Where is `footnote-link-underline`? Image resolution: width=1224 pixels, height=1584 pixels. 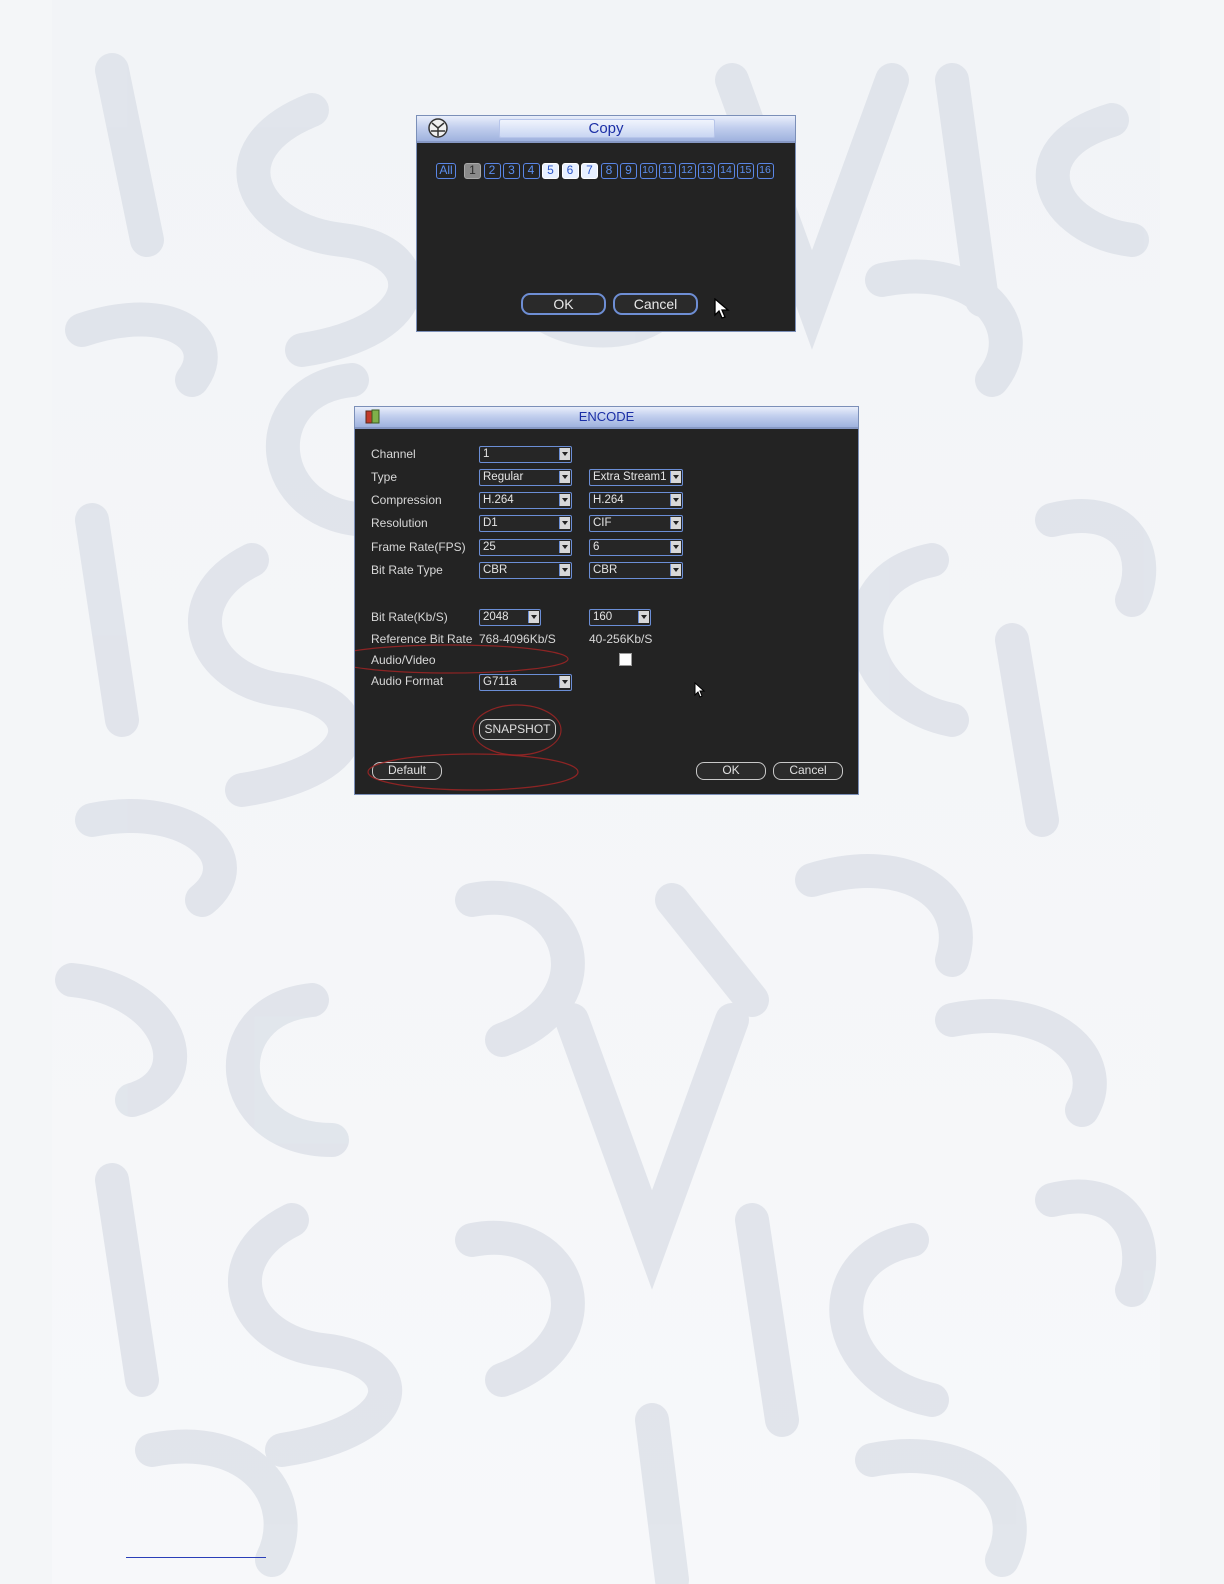 footnote-link-underline is located at coordinates (196, 1557).